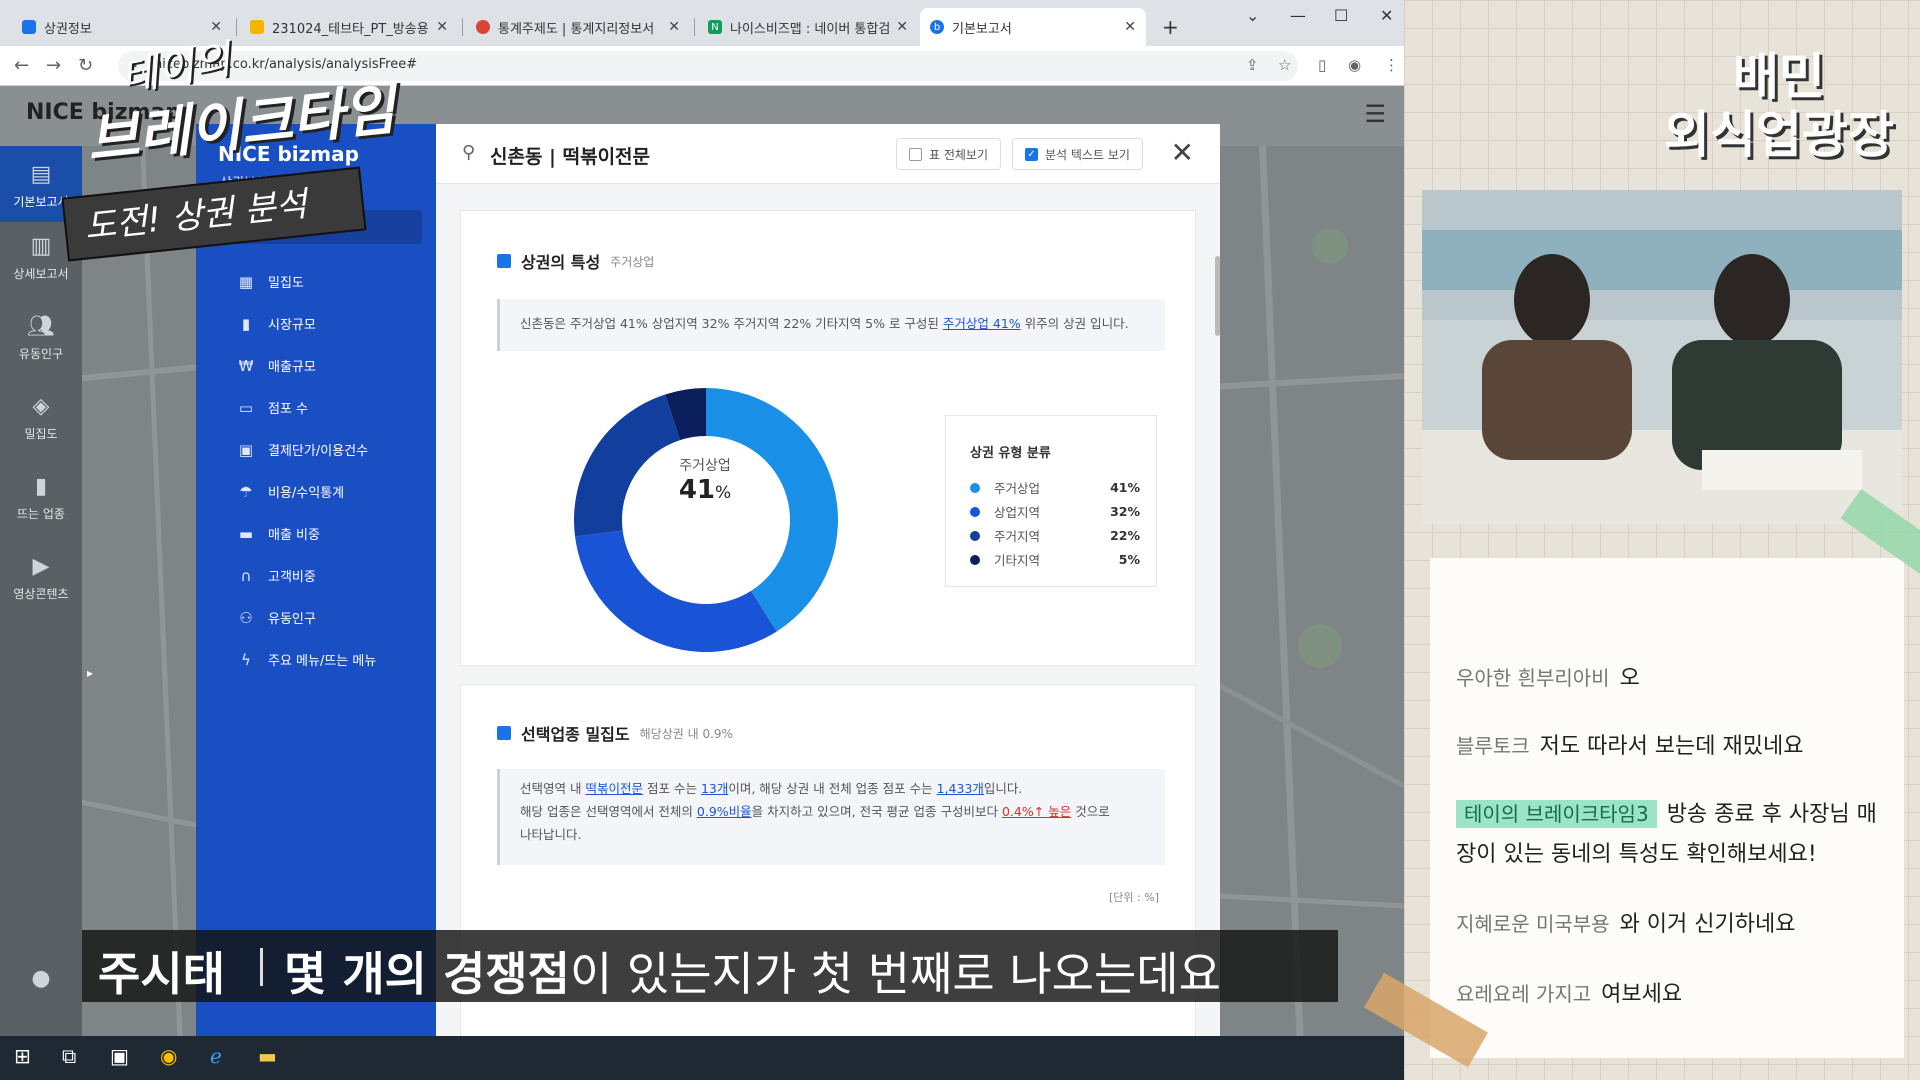 The width and height of the screenshot is (1920, 1080). What do you see at coordinates (1033, 27) in the screenshot?
I see `tab-basic-report: b 기본보고서 ✕` at bounding box center [1033, 27].